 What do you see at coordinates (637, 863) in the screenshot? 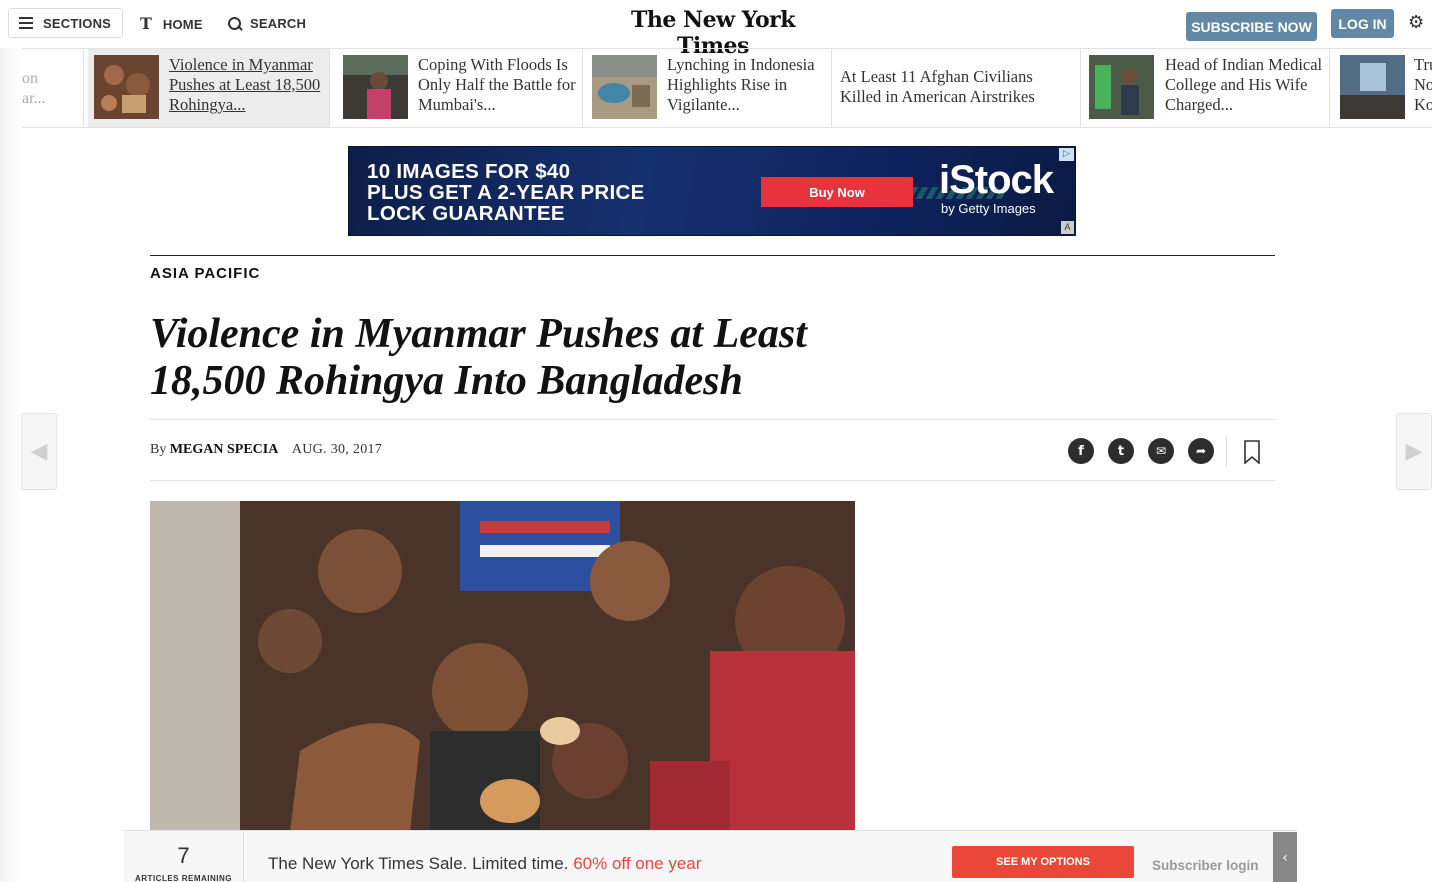
I see `sale-text-highlight: 60% off one year` at bounding box center [637, 863].